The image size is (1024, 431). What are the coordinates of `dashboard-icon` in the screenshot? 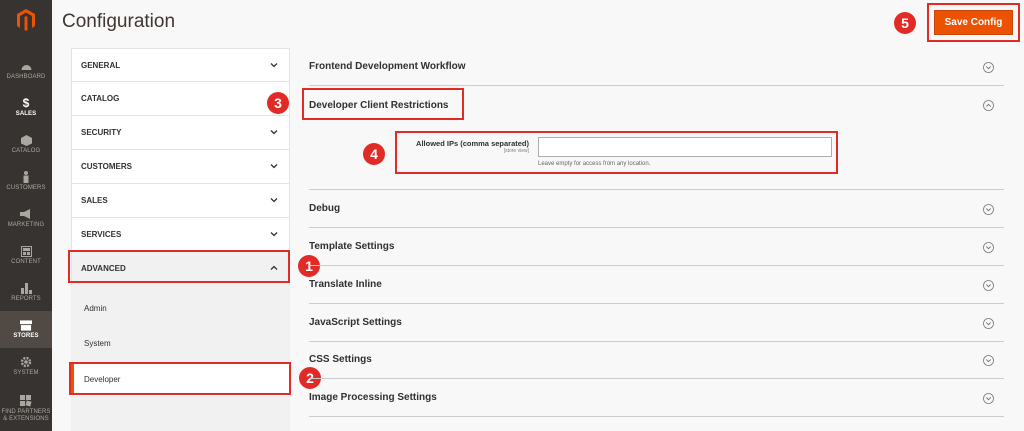 It's located at (26, 66).